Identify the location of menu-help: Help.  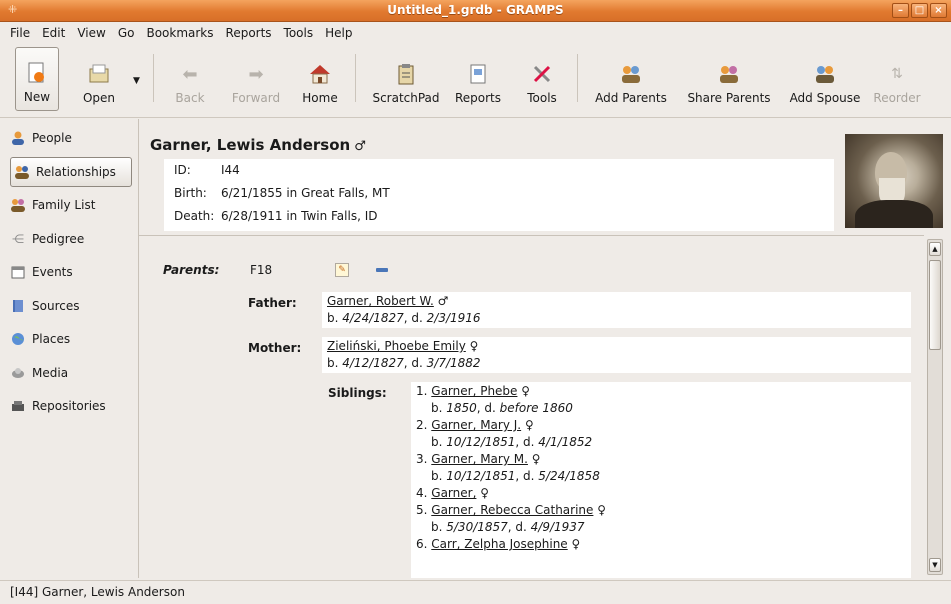
(338, 33).